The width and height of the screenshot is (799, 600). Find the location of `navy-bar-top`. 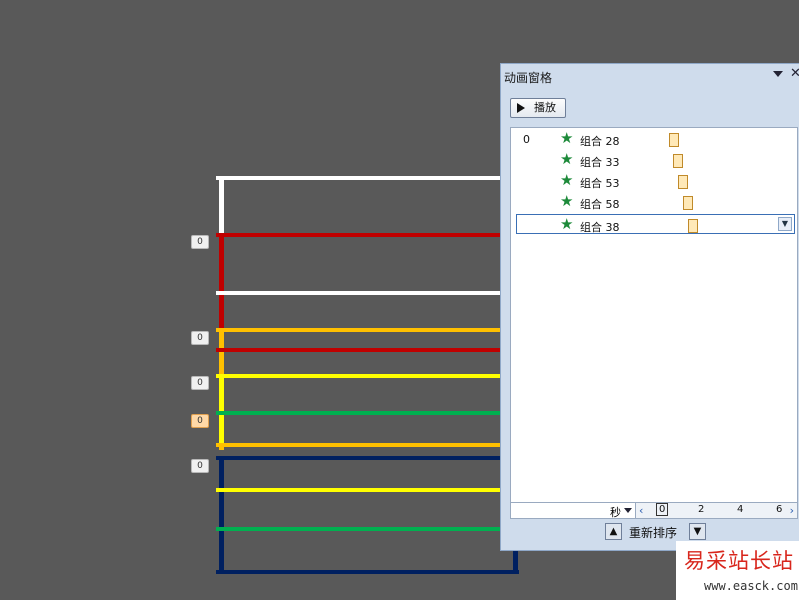

navy-bar-top is located at coordinates (358, 458).